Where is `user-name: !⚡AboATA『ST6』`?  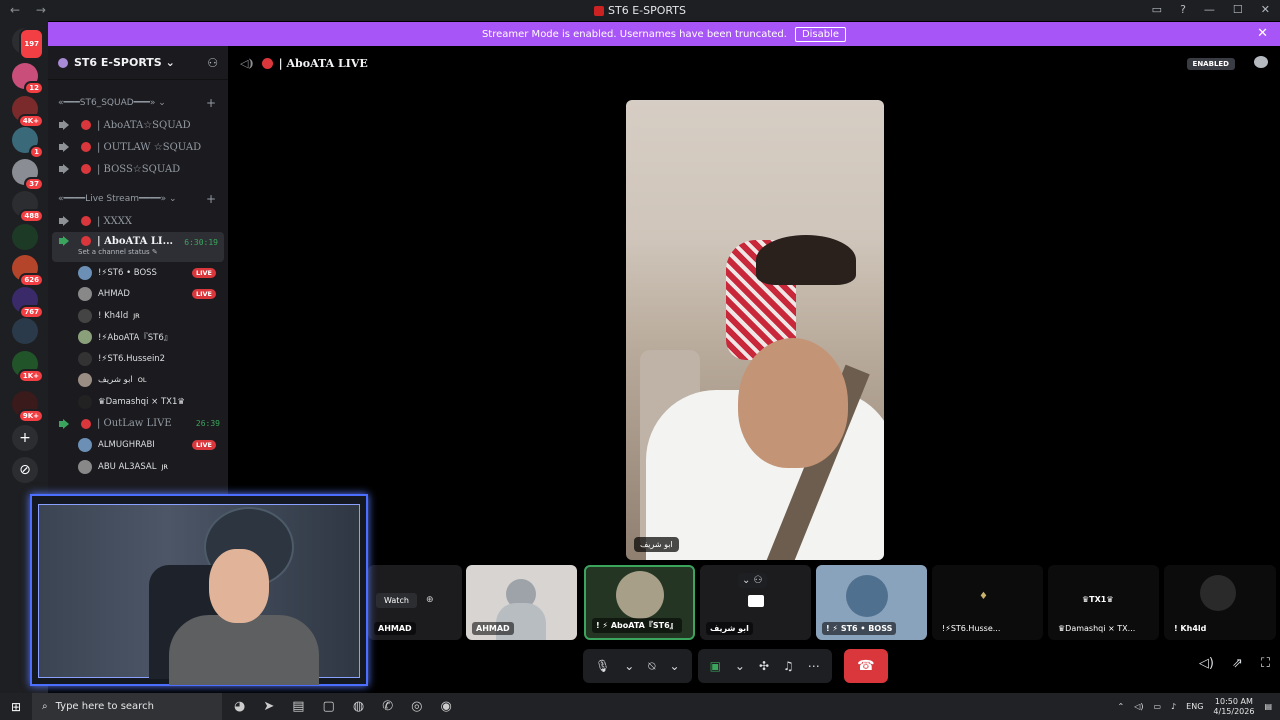 user-name: !⚡AboATA『ST6』 is located at coordinates (135, 338).